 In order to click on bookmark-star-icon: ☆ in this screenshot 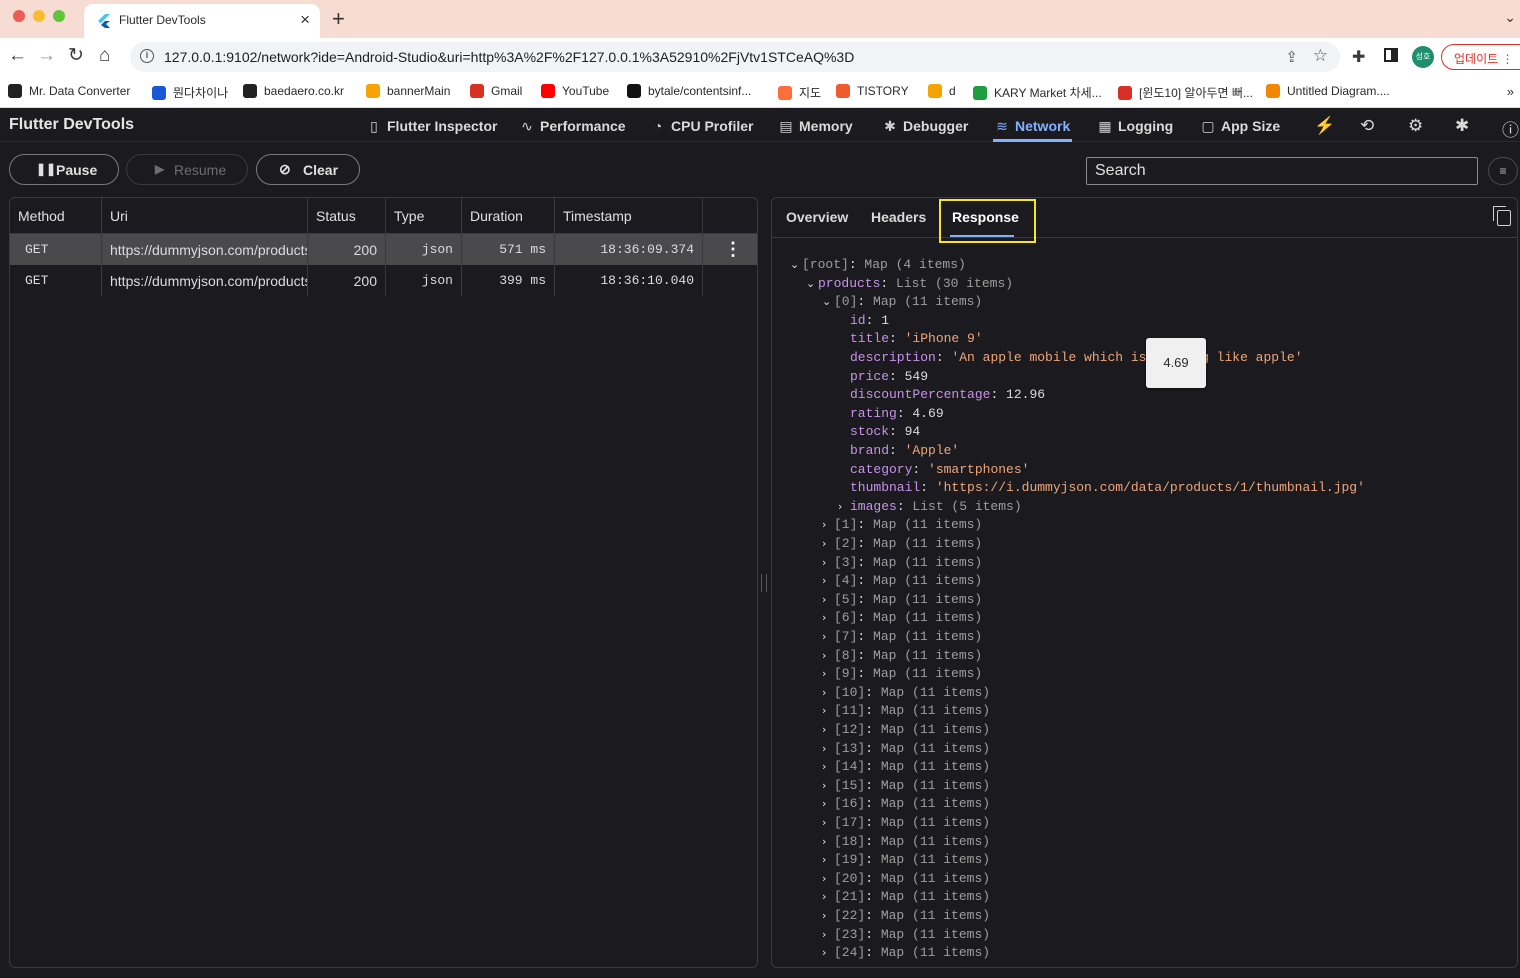, I will do `click(1320, 56)`.